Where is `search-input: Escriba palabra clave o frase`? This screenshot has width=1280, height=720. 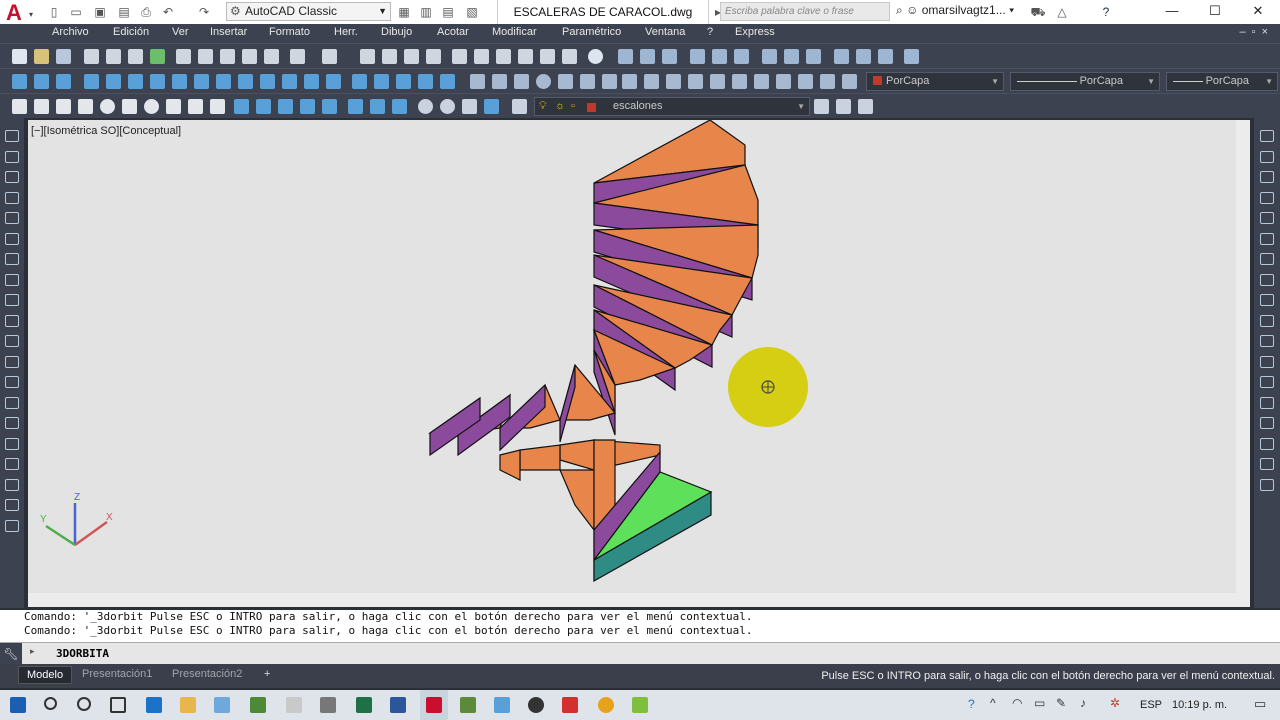 search-input: Escriba palabra clave o frase is located at coordinates (805, 11).